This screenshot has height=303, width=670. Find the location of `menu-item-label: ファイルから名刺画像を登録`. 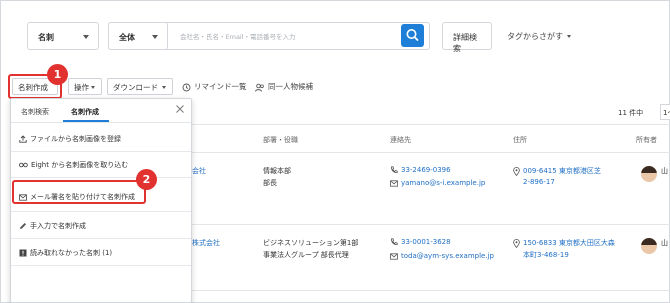

menu-item-label: ファイルから名刺画像を登録 is located at coordinates (75, 139).